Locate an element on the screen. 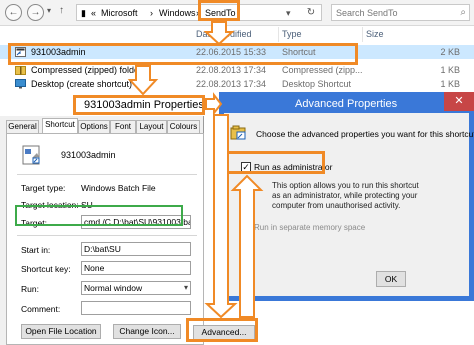  tab-font: Font is located at coordinates (123, 126).